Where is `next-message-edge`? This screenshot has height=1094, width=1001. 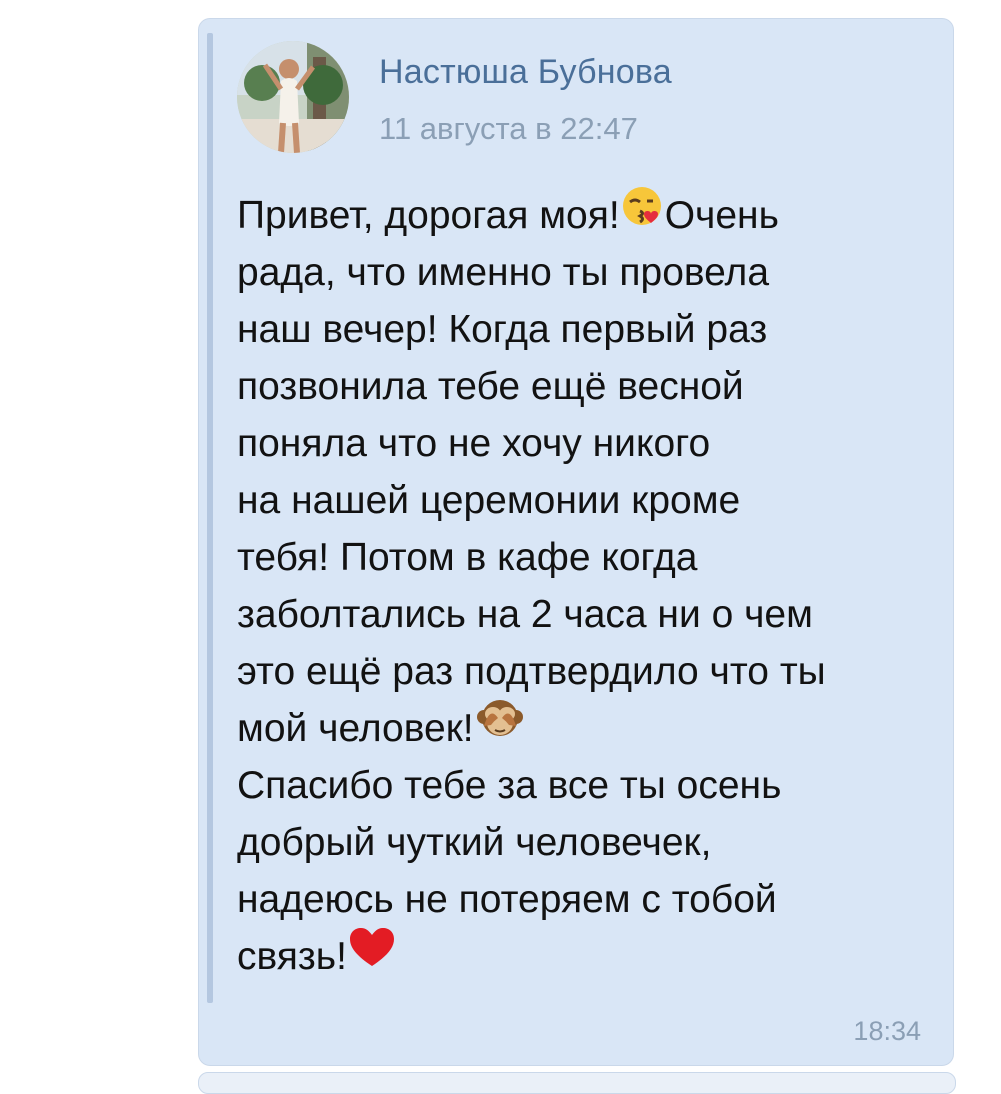 next-message-edge is located at coordinates (577, 1083).